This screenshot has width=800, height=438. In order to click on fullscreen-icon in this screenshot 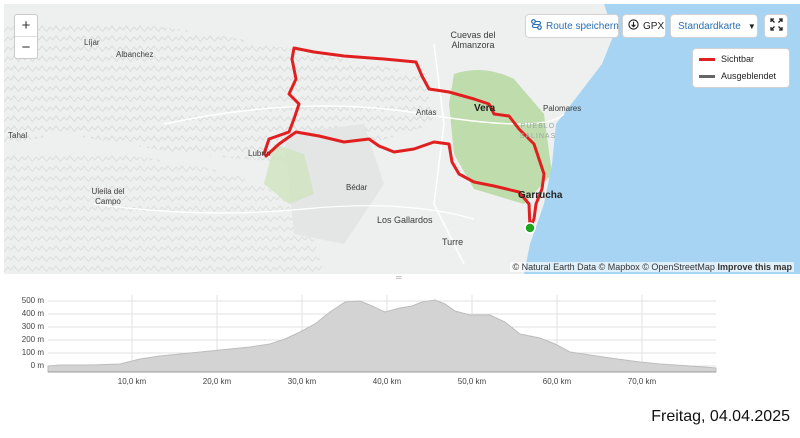, I will do `click(776, 26)`.